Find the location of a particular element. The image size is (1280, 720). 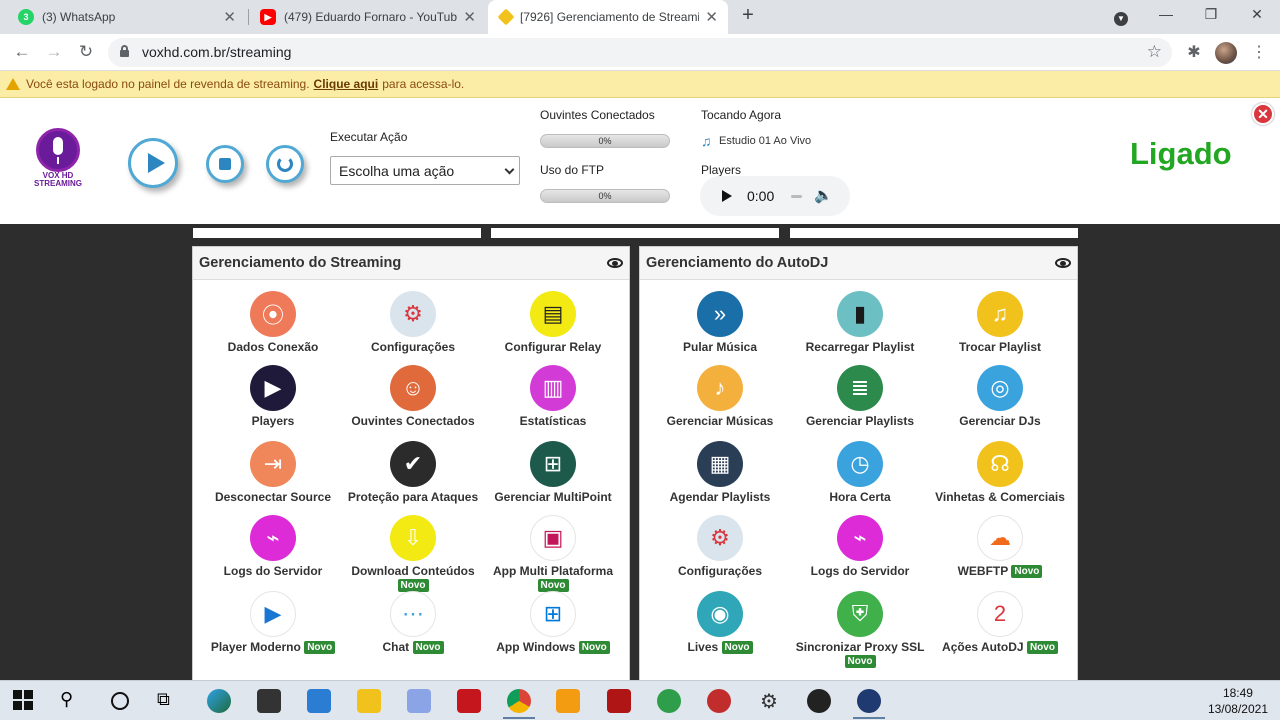

streaming-item: ▶ Players is located at coordinates (273, 396).